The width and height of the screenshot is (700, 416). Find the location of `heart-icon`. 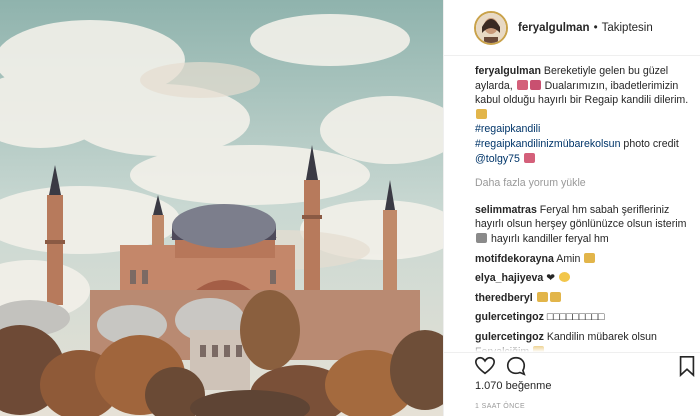

heart-icon is located at coordinates (485, 366).